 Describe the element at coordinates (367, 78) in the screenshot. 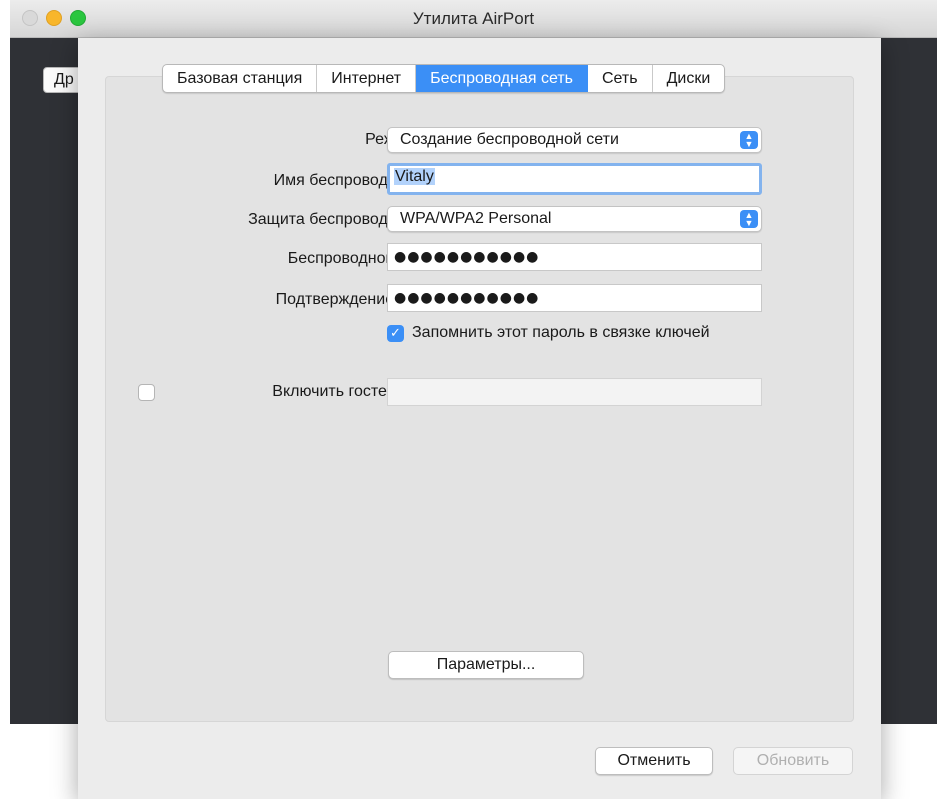

I see `tab-internet: Интернет` at that location.